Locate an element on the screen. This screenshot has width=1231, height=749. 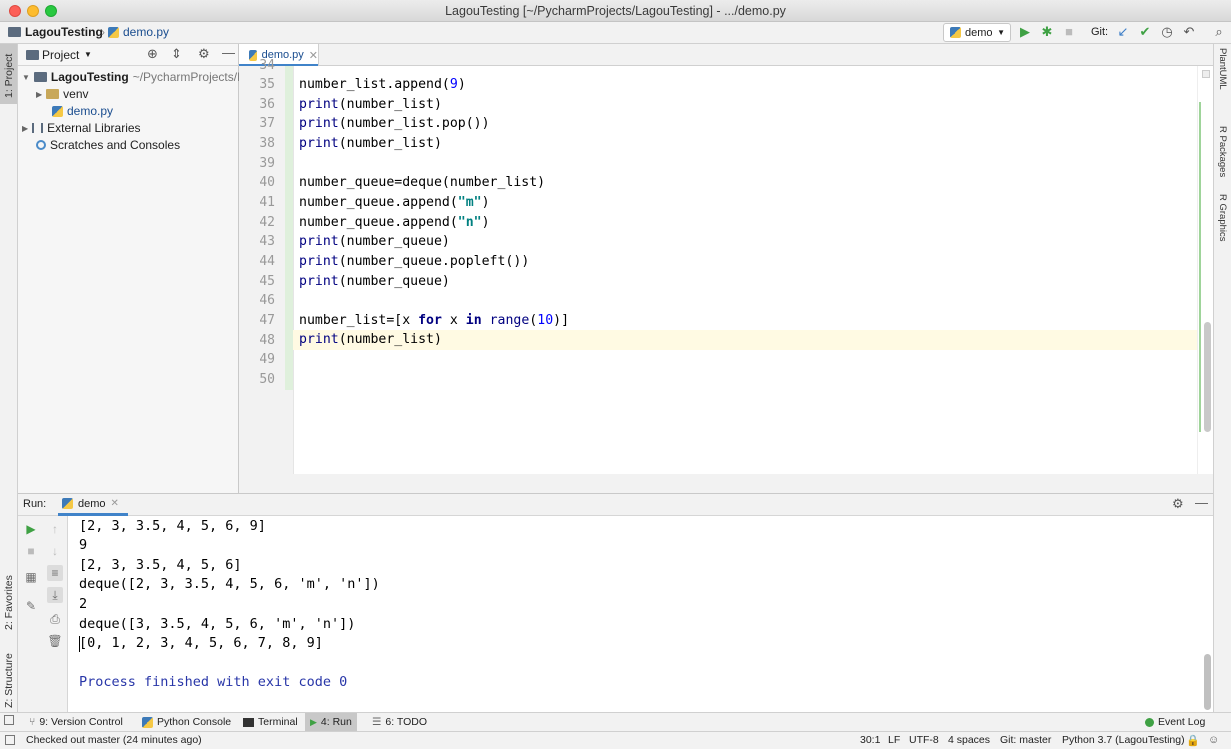
tab-python-console: Python Console is located at coordinates (186, 722).